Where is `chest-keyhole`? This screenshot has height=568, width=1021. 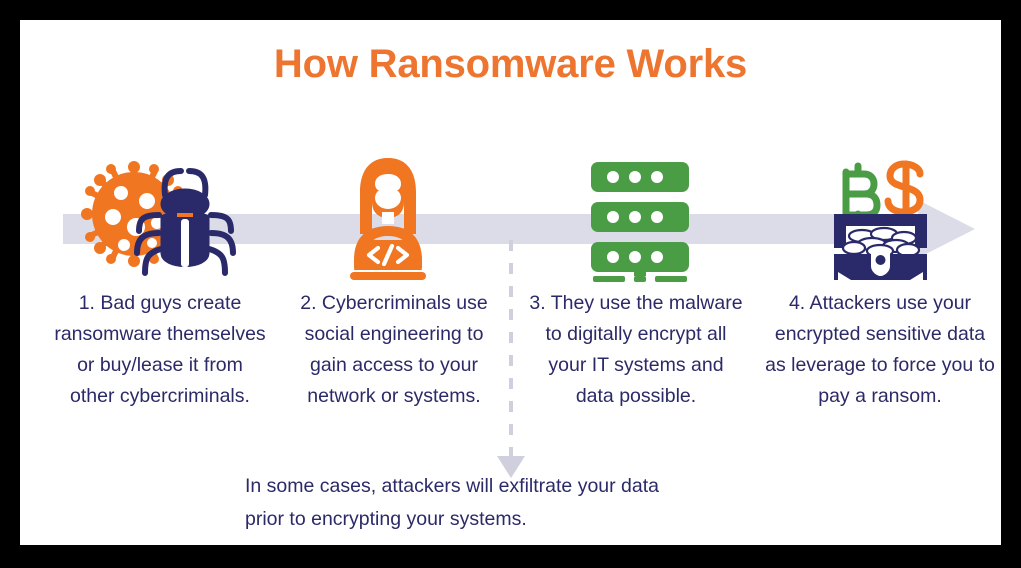
chest-keyhole is located at coordinates (880, 260).